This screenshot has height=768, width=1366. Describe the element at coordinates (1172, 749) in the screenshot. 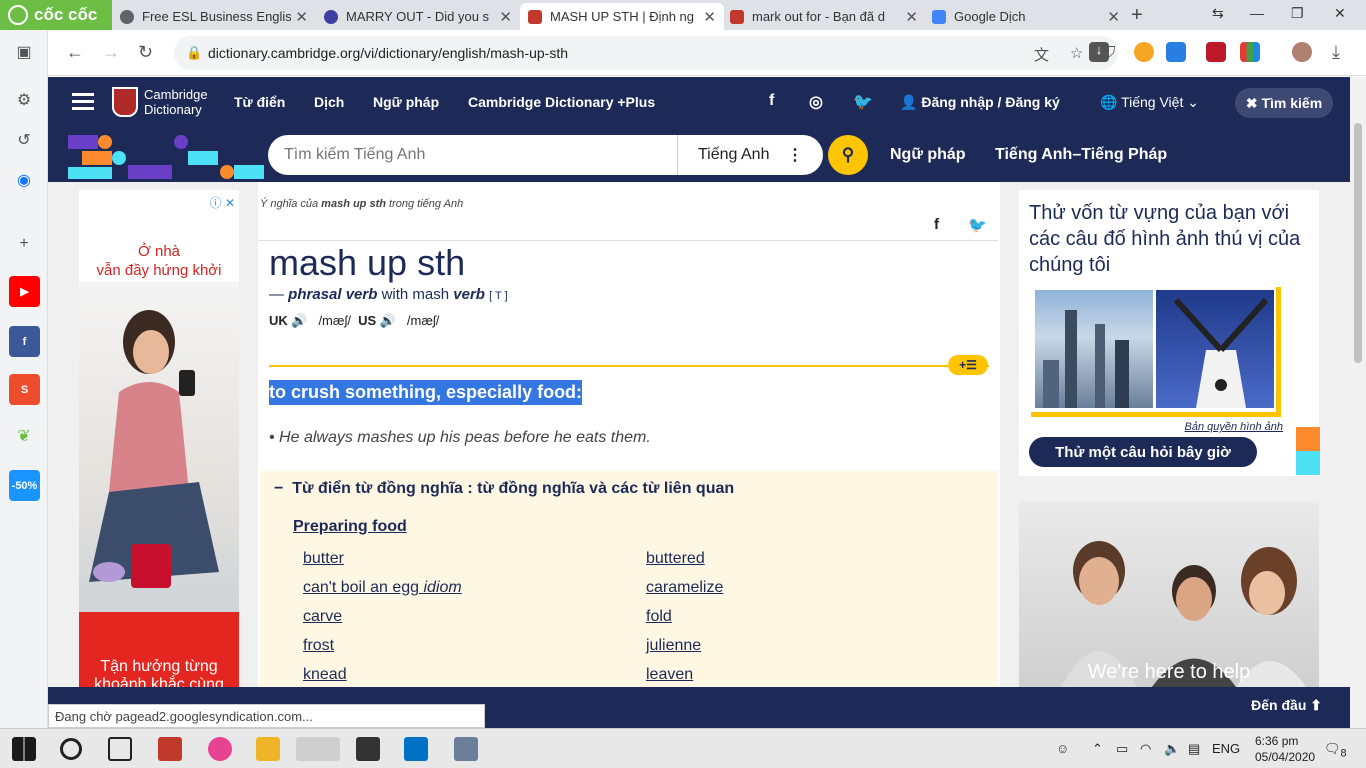

I see `volume-icon: 🔈` at that location.